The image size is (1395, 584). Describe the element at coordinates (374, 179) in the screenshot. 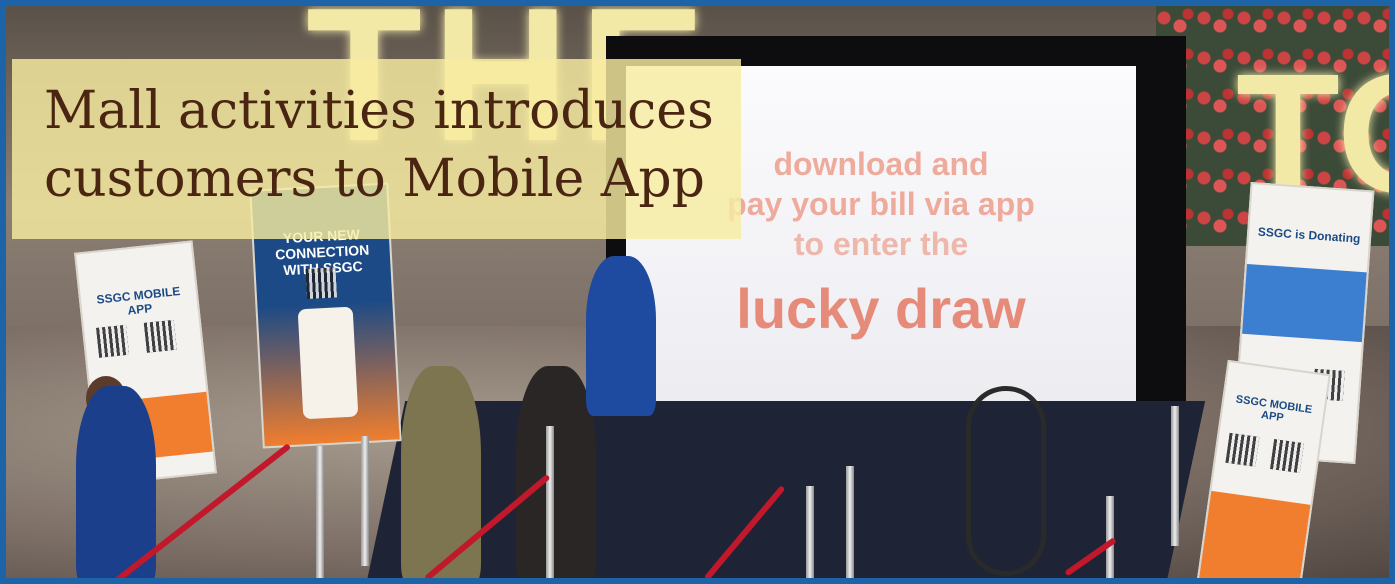

I see `headline-line-2: customers to Mobile App` at that location.